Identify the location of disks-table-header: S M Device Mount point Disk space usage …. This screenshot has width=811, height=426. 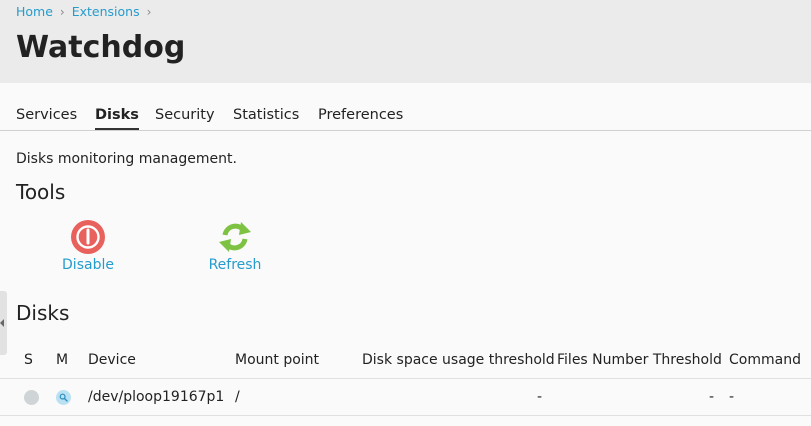
(405, 360).